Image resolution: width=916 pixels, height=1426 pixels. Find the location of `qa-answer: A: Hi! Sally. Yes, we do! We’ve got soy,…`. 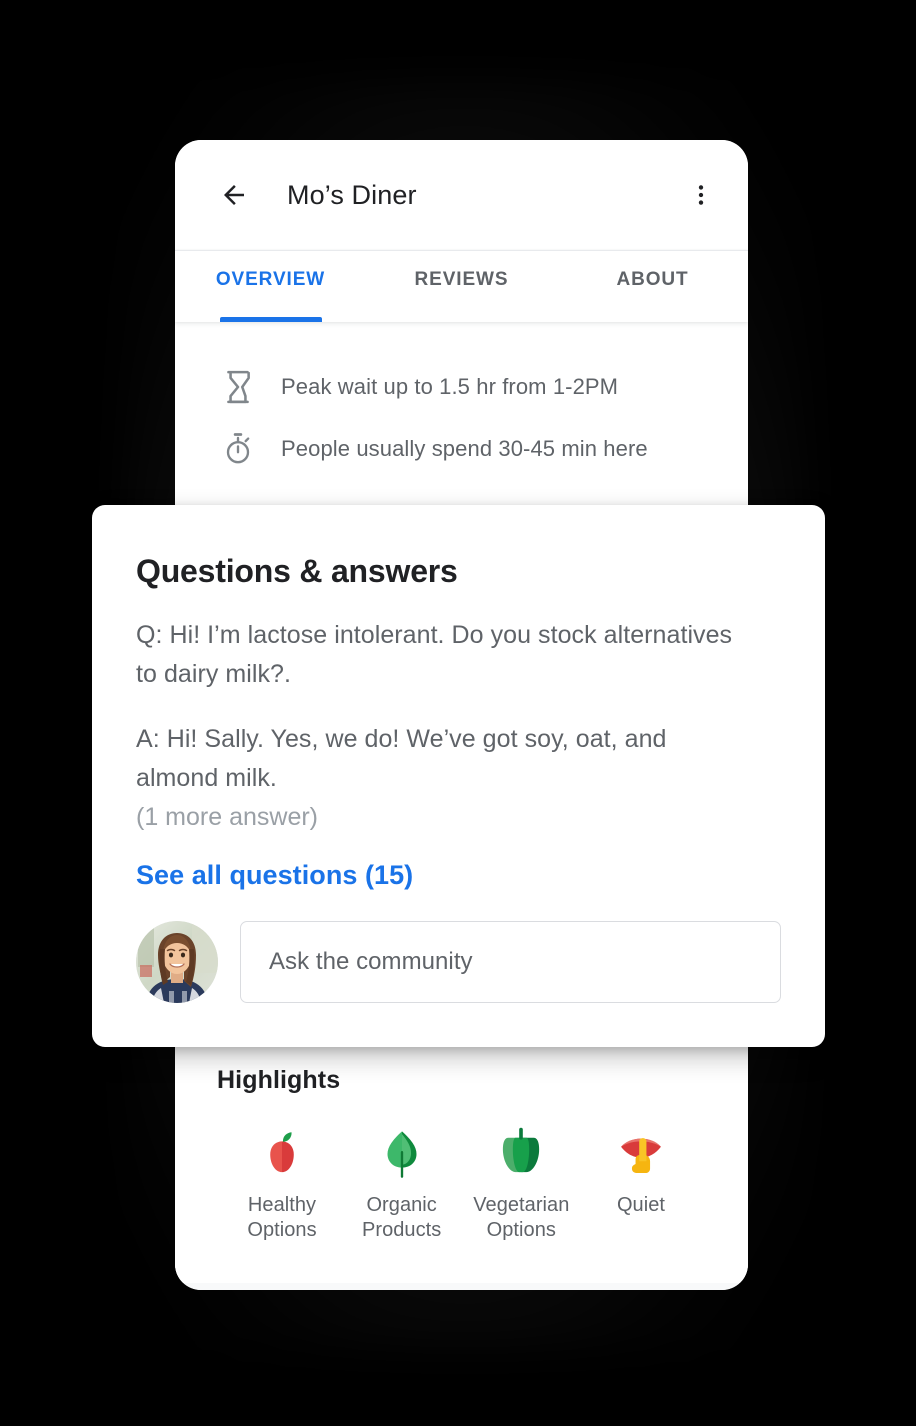

qa-answer: A: Hi! Sally. Yes, we do! We’ve got soy,… is located at coordinates (401, 758).